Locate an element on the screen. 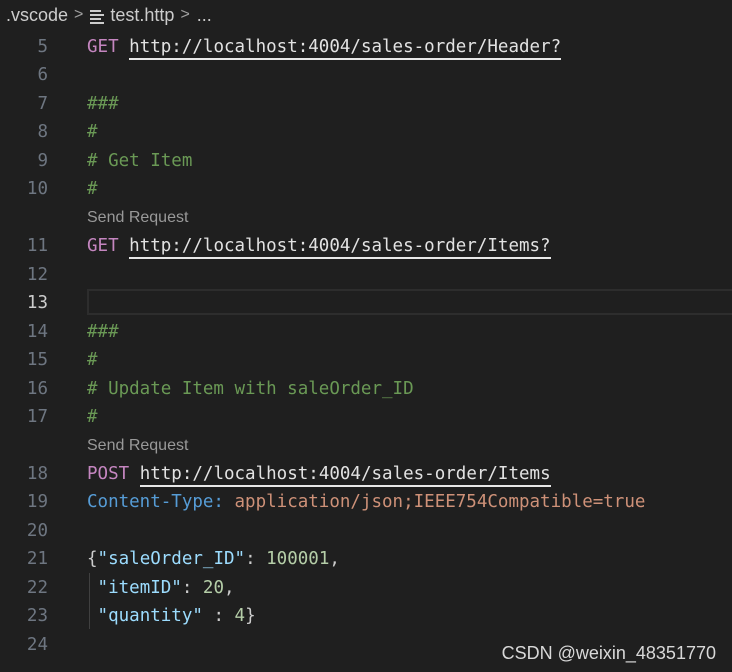 The height and width of the screenshot is (672, 732). code-line: 23 "quantity" : 4} is located at coordinates (366, 616).